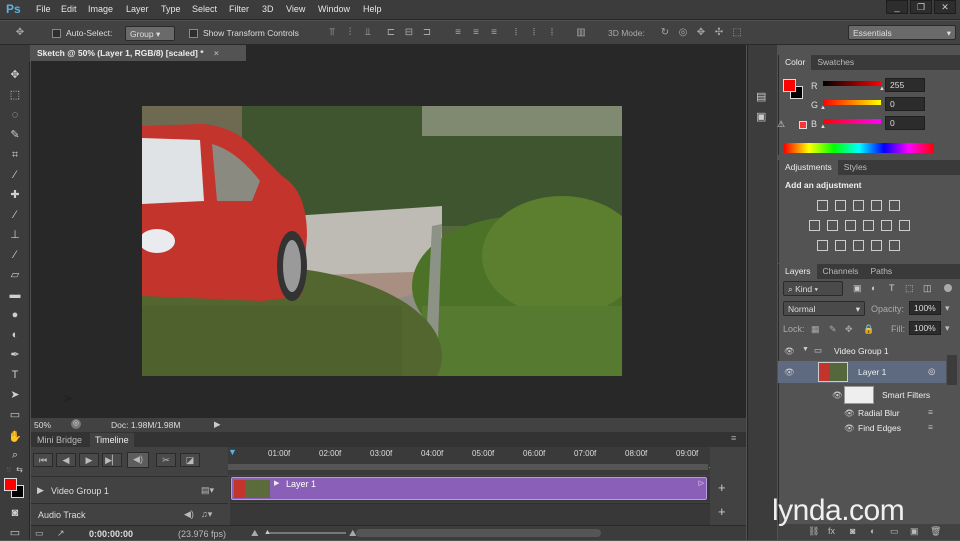  Describe the element at coordinates (15, 395) in the screenshot. I see `path-selection-tool-icon: ➤` at that location.